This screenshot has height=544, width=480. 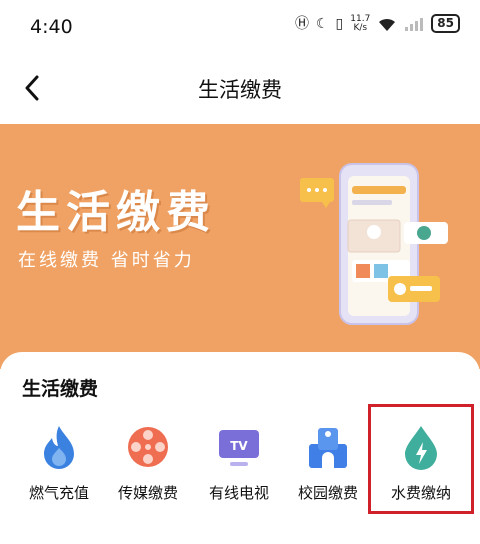 I want to click on school-building-icon, so click(x=328, y=447).